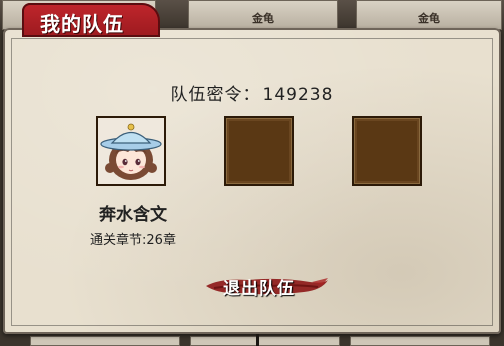 The image size is (504, 346). I want to click on panel-stem, so click(257, 340).